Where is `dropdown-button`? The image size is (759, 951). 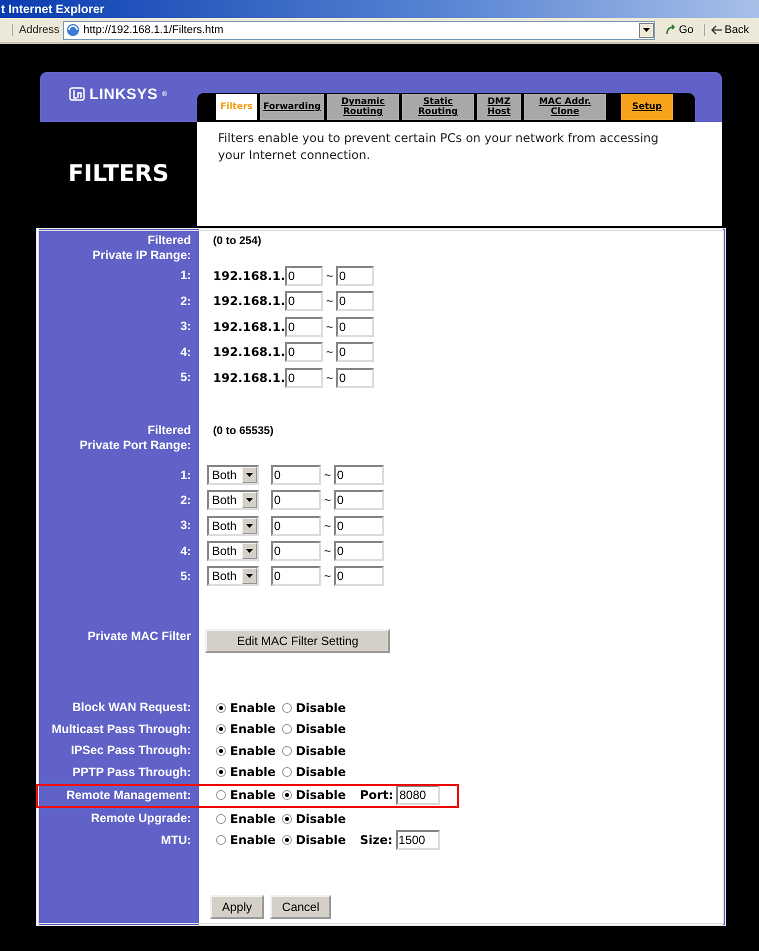 dropdown-button is located at coordinates (646, 30).